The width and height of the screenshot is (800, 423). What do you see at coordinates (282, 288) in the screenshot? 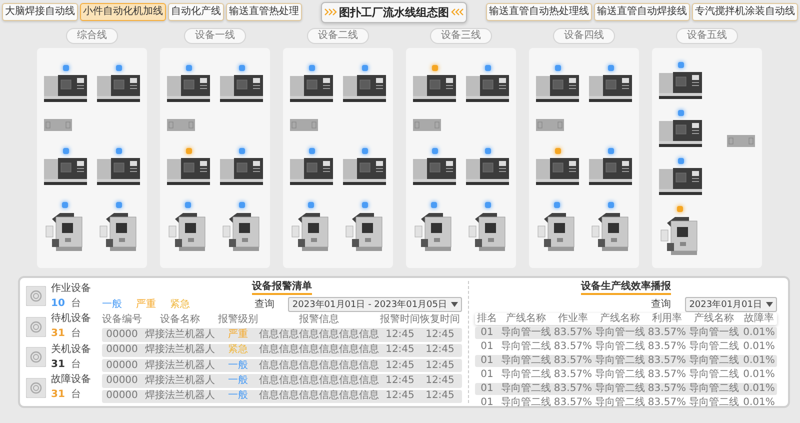
I see `section-title: 设备报警清单` at bounding box center [282, 288].